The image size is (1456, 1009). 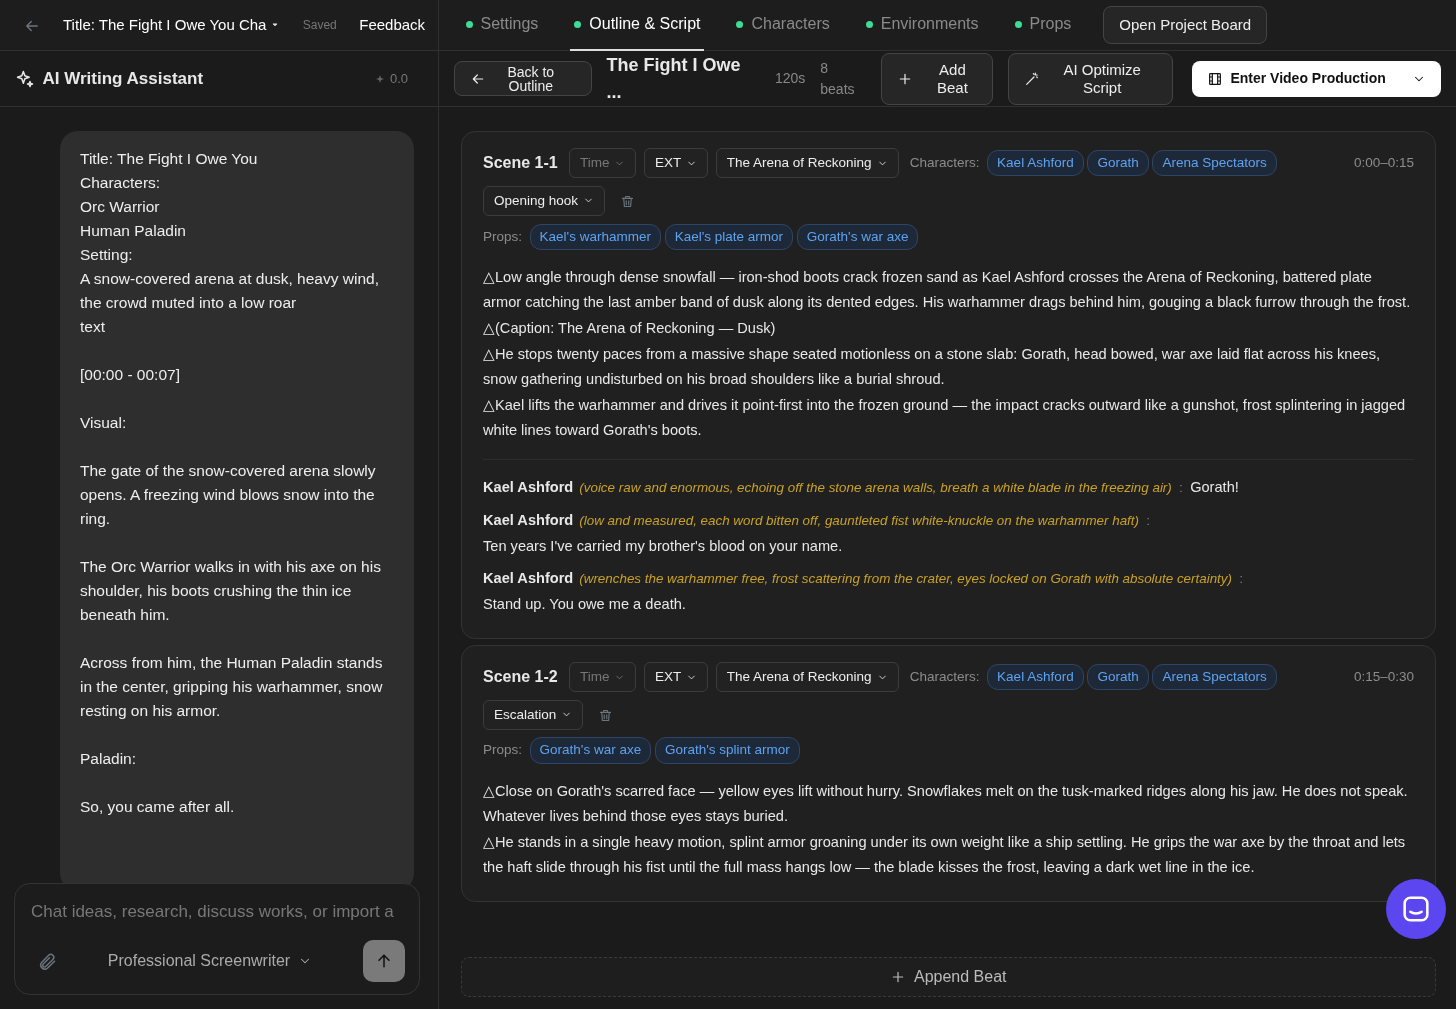 What do you see at coordinates (859, 520) in the screenshot?
I see `stage-direction: (low and measured, each word bitten off, gauntleted fist white-knuckle on the warhammer haft)` at bounding box center [859, 520].